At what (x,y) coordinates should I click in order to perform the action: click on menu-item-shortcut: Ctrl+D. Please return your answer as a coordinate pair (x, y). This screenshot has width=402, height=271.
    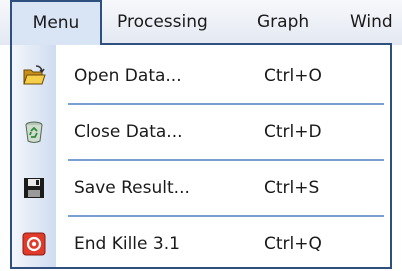
    Looking at the image, I should click on (293, 132).